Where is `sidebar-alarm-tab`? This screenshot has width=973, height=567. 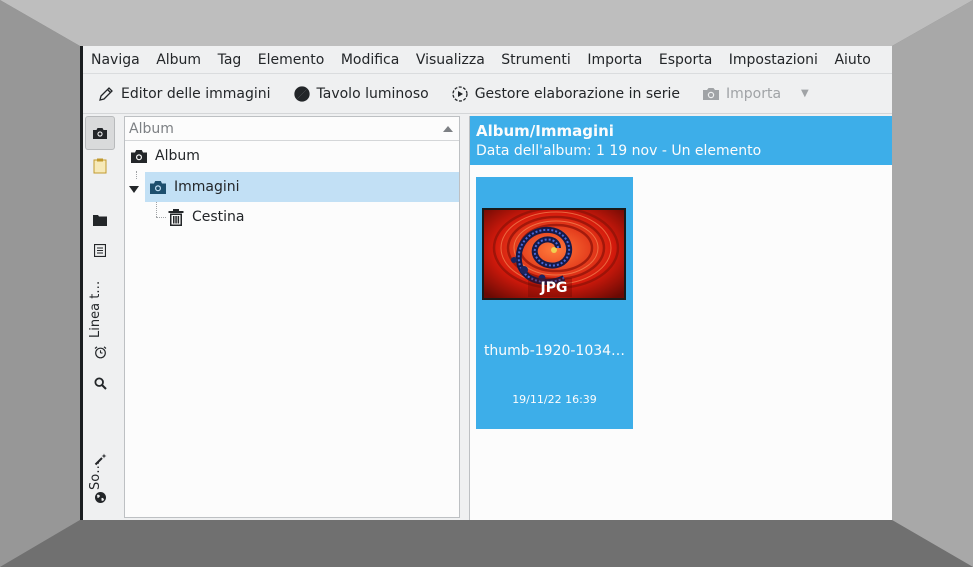
sidebar-alarm-tab is located at coordinates (100, 352).